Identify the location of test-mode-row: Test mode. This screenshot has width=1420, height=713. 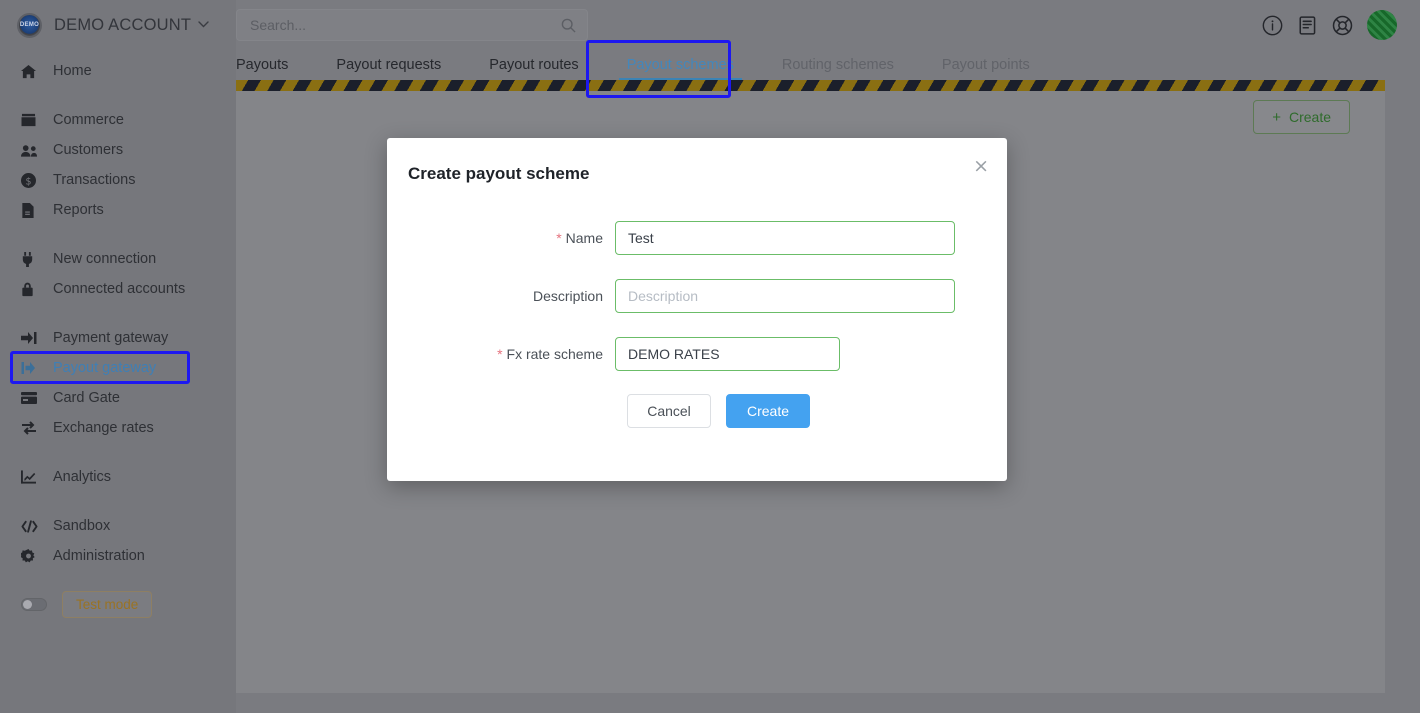
(118, 604).